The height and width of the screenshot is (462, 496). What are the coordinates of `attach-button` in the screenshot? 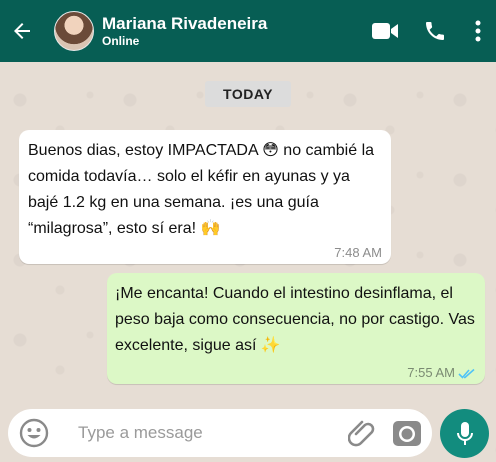 It's located at (363, 433).